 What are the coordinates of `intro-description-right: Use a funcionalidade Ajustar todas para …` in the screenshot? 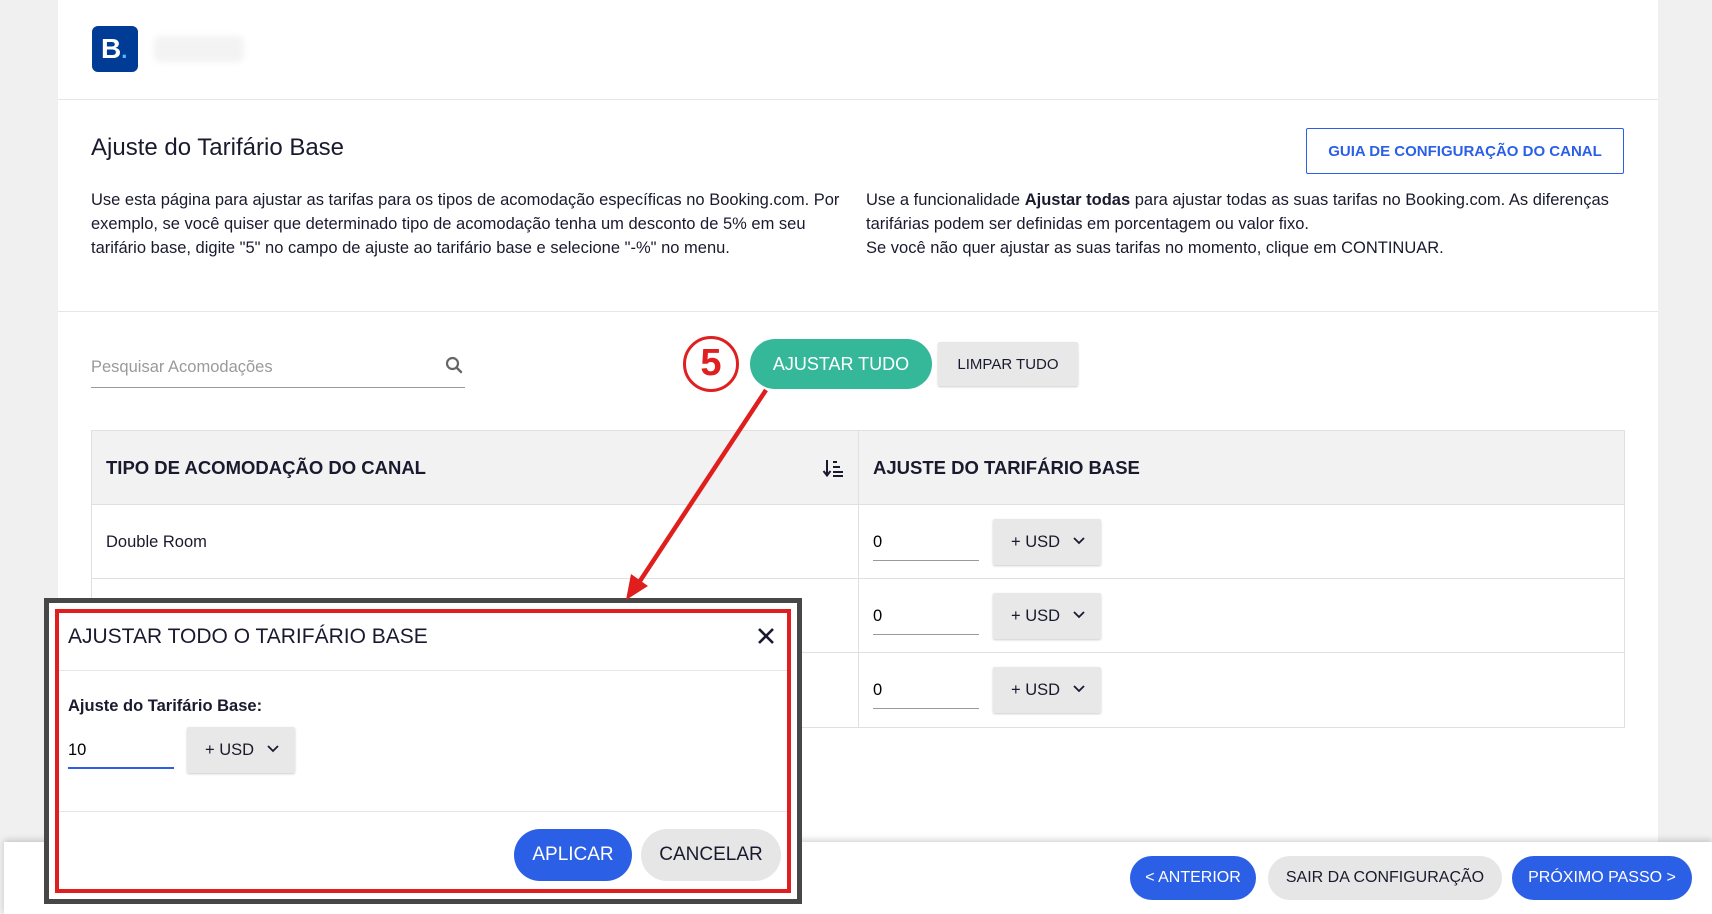 It's located at (1237, 224).